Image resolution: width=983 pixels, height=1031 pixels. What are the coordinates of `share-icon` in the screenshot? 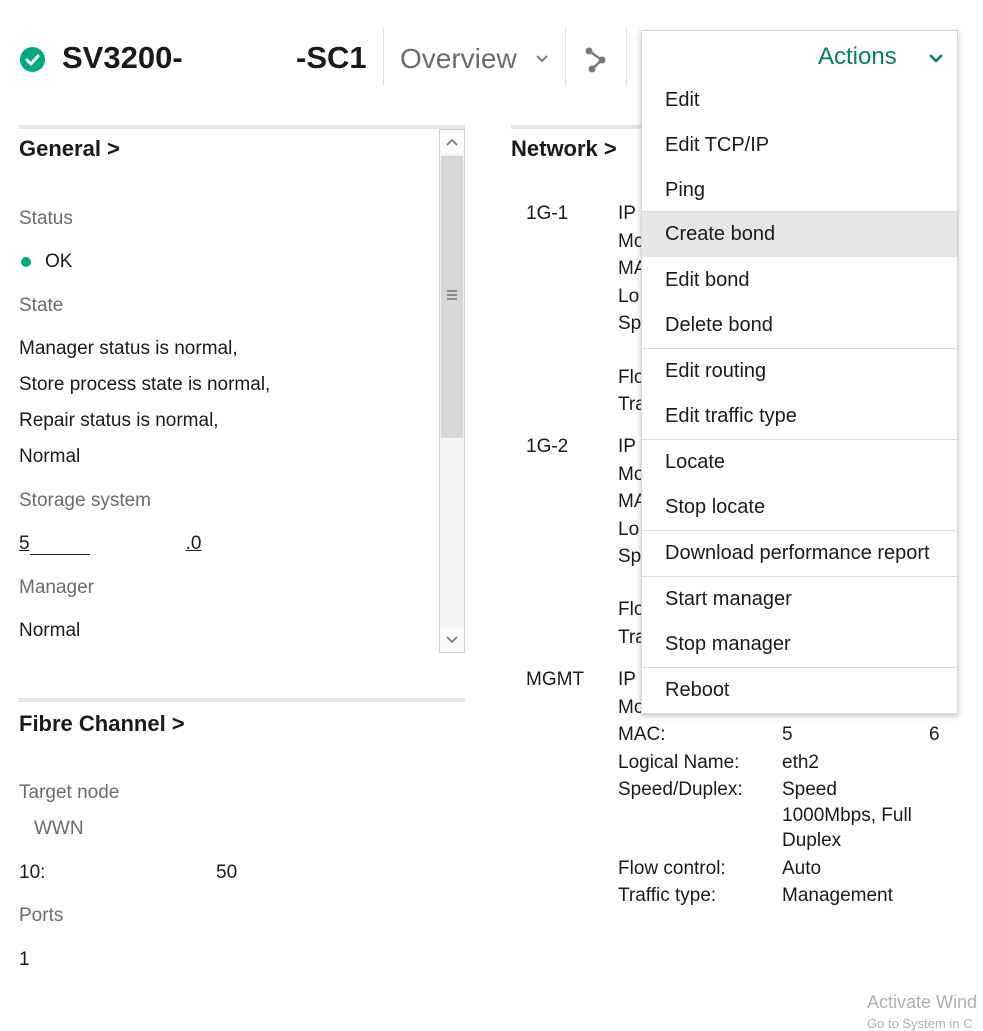 It's located at (596, 62).